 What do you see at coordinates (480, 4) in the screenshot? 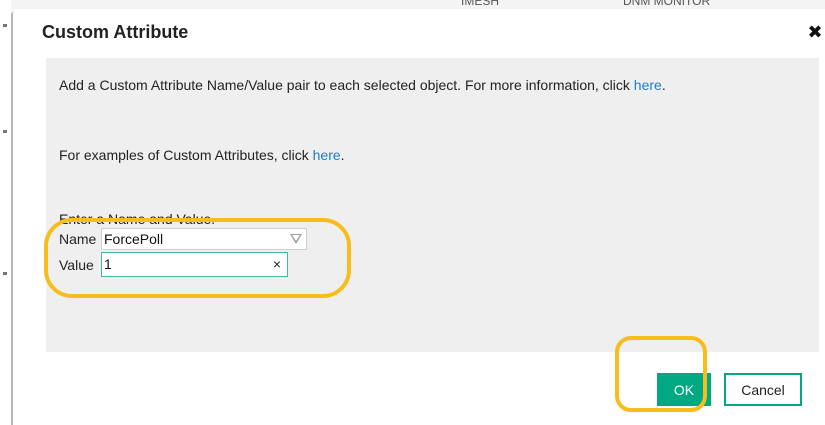
I see `background-header-text: IMESH` at bounding box center [480, 4].